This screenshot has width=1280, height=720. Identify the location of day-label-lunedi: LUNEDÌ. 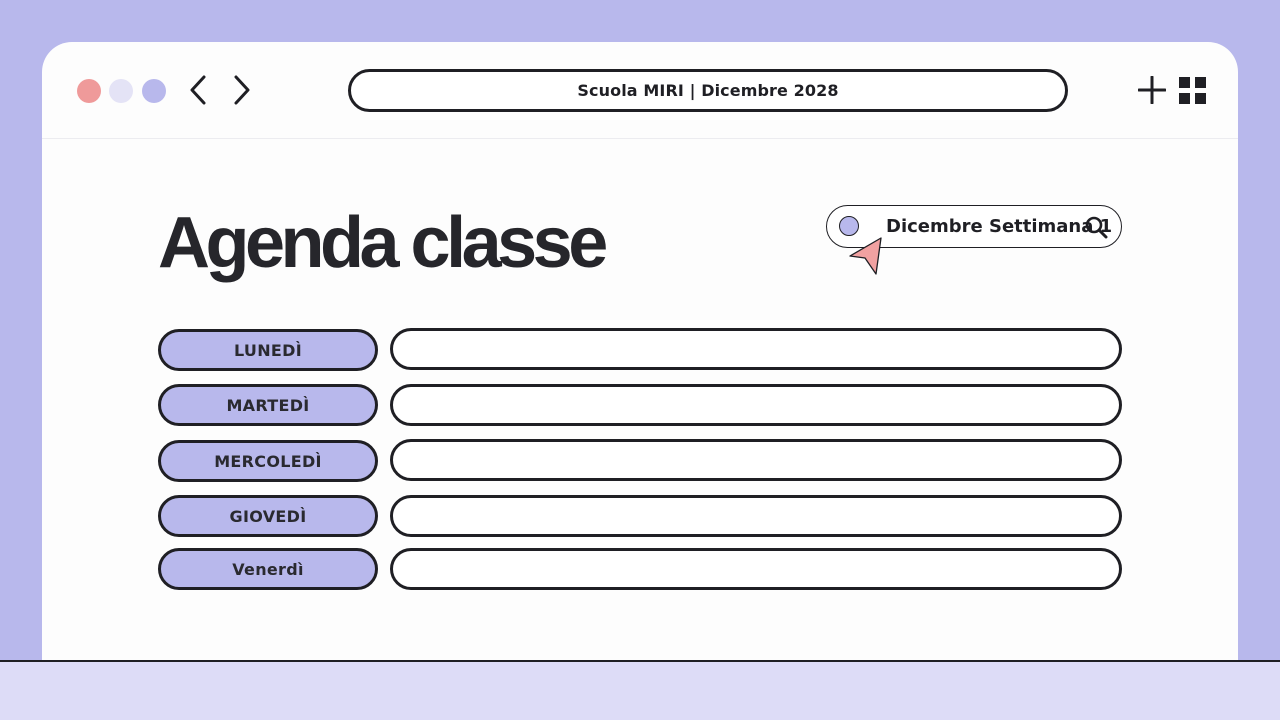
(268, 350).